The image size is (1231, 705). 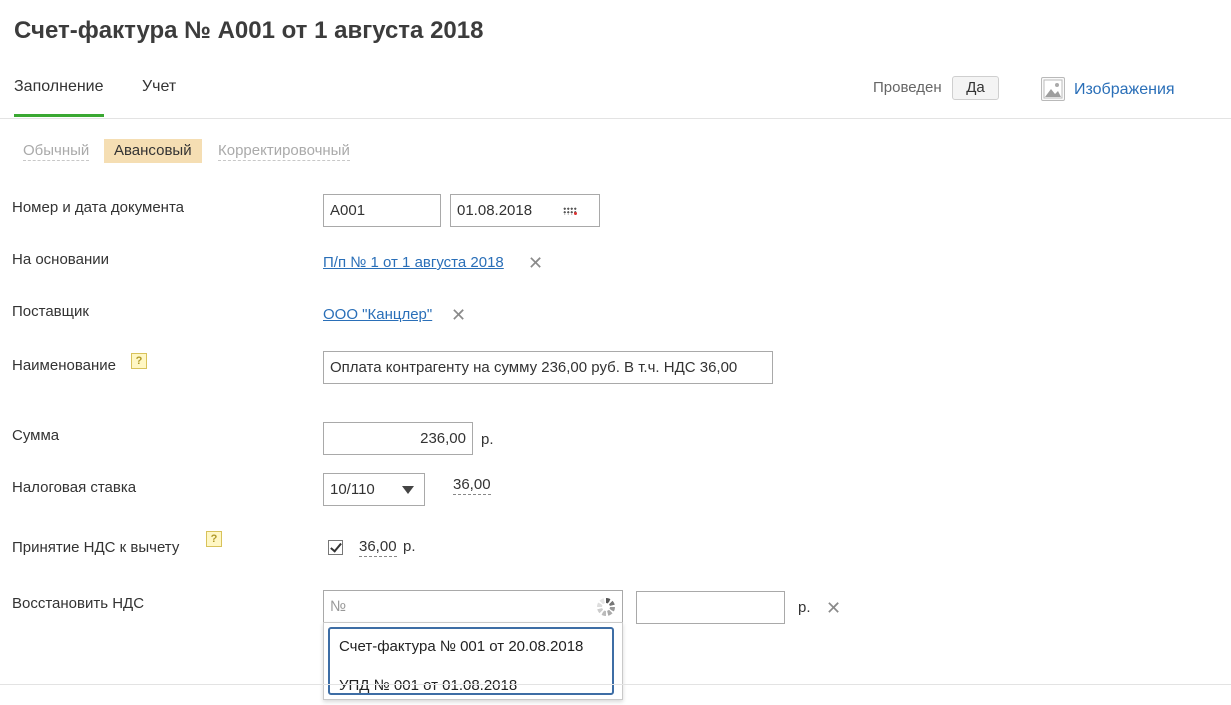 What do you see at coordinates (78, 603) in the screenshot?
I see `restore-vat-label: Восстановить НДС` at bounding box center [78, 603].